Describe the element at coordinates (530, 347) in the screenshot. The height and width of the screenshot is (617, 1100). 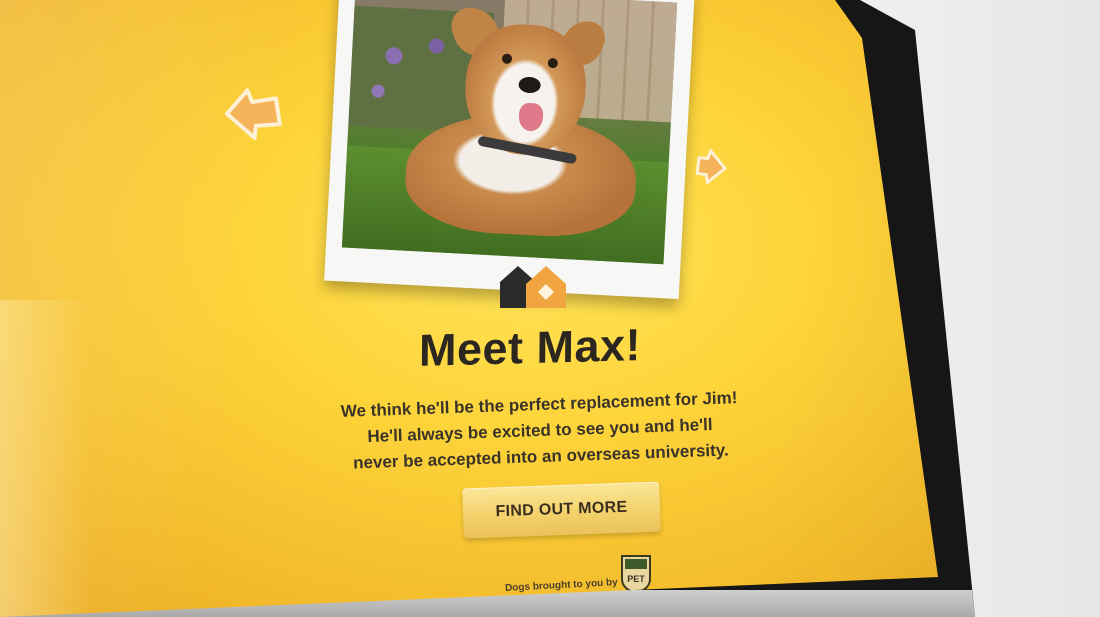
I see `page-title: Meet Max!` at that location.